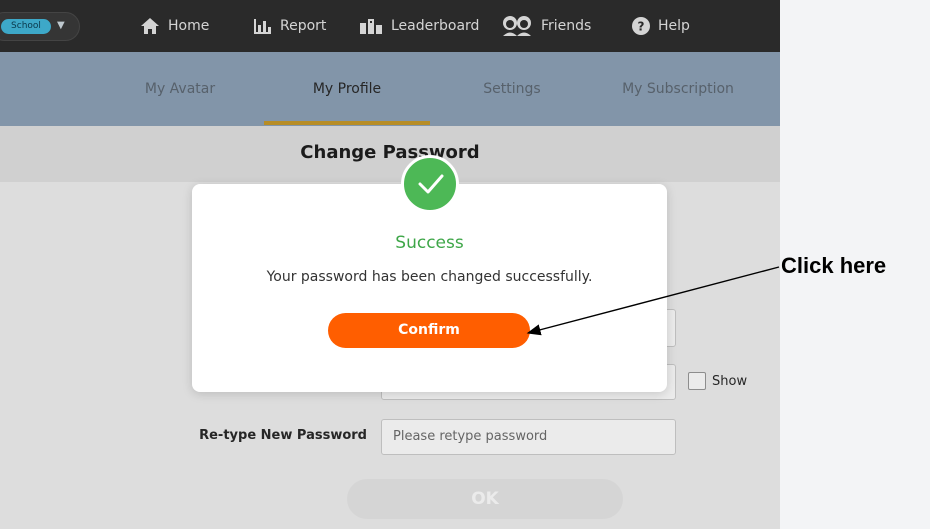  What do you see at coordinates (834, 265) in the screenshot?
I see `annotation-callout: Click here` at bounding box center [834, 265].